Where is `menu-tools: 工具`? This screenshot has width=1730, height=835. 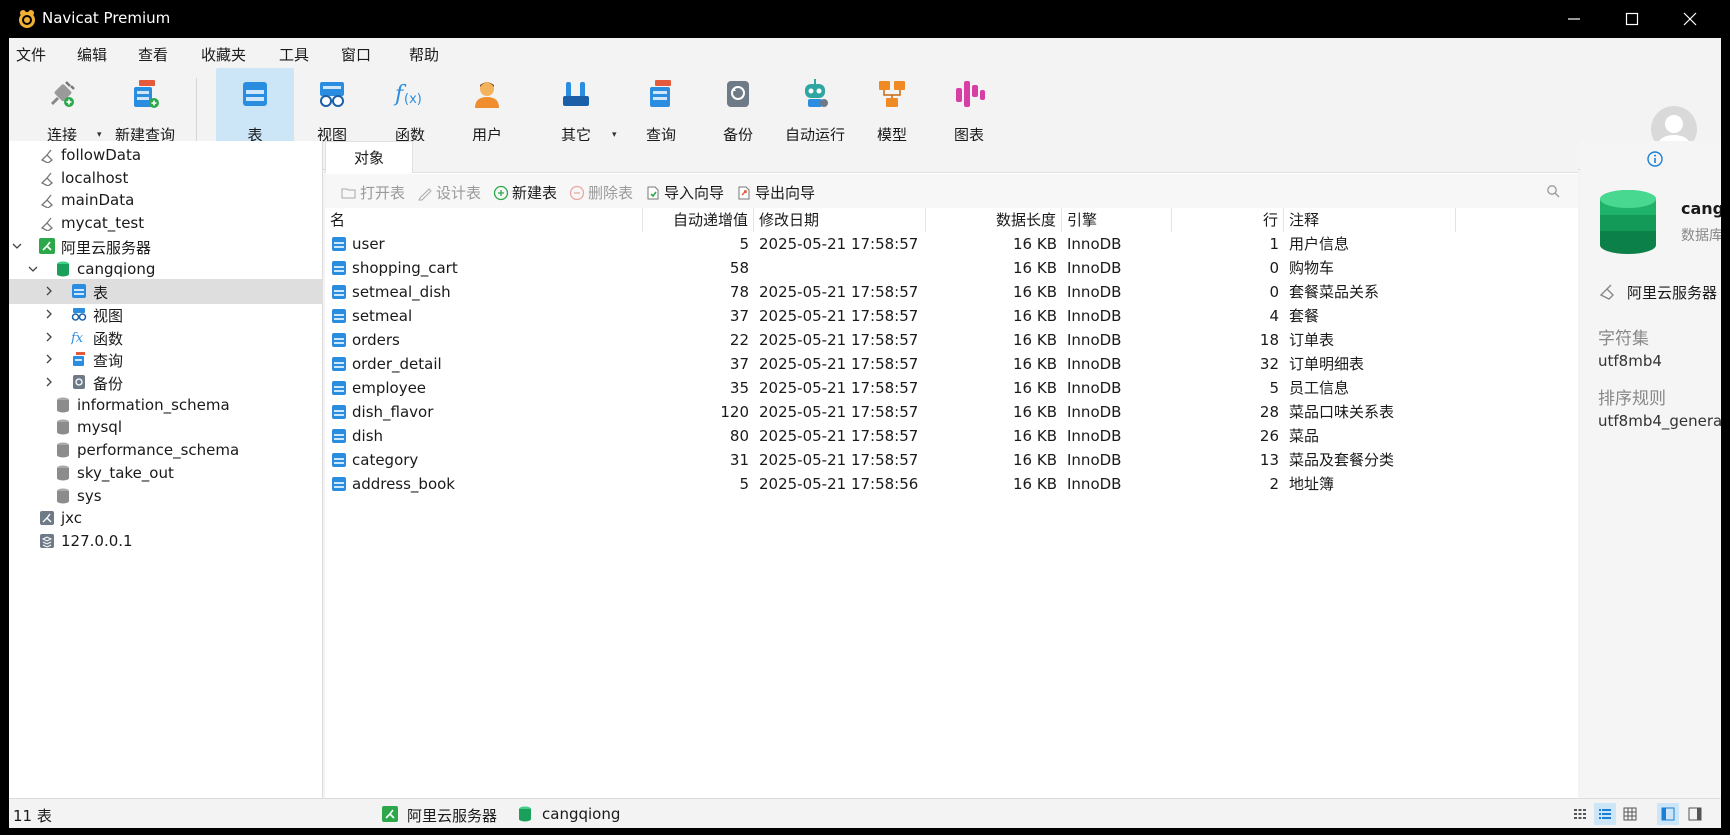
menu-tools: 工具 is located at coordinates (294, 54).